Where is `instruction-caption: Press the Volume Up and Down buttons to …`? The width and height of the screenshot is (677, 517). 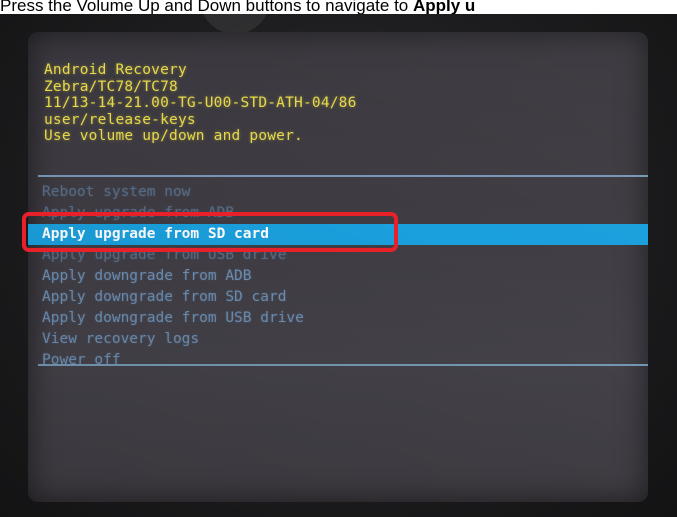 instruction-caption: Press the Volume Up and Down buttons to … is located at coordinates (338, 7).